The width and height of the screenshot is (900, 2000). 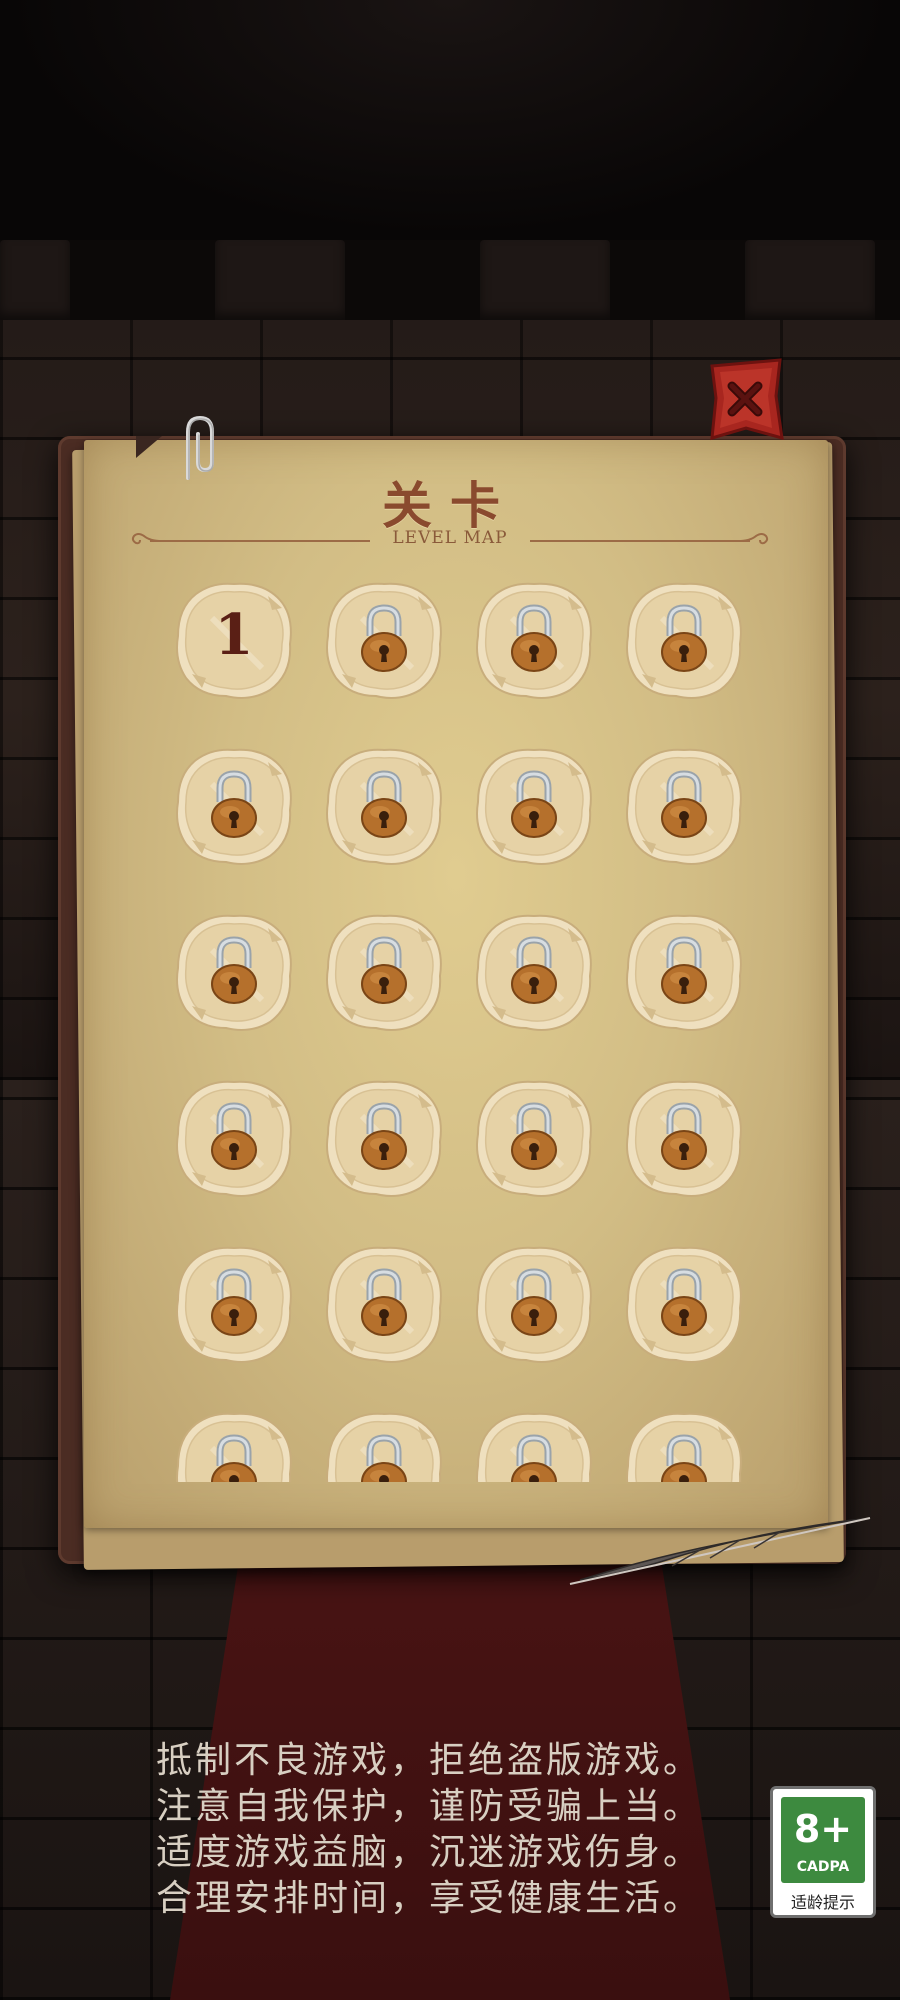 I want to click on level-tile-unlocked: 1, so click(x=234, y=640).